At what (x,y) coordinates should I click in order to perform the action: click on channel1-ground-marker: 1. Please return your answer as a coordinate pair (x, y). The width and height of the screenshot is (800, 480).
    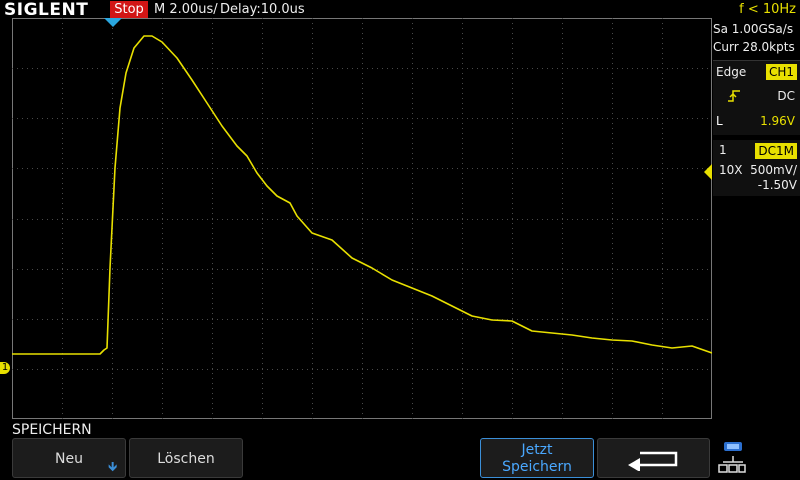
    Looking at the image, I should click on (5, 368).